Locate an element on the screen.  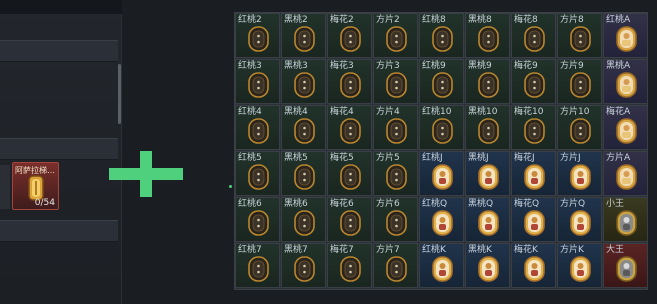
card-slot: 黑桃A is located at coordinates (625, 81).